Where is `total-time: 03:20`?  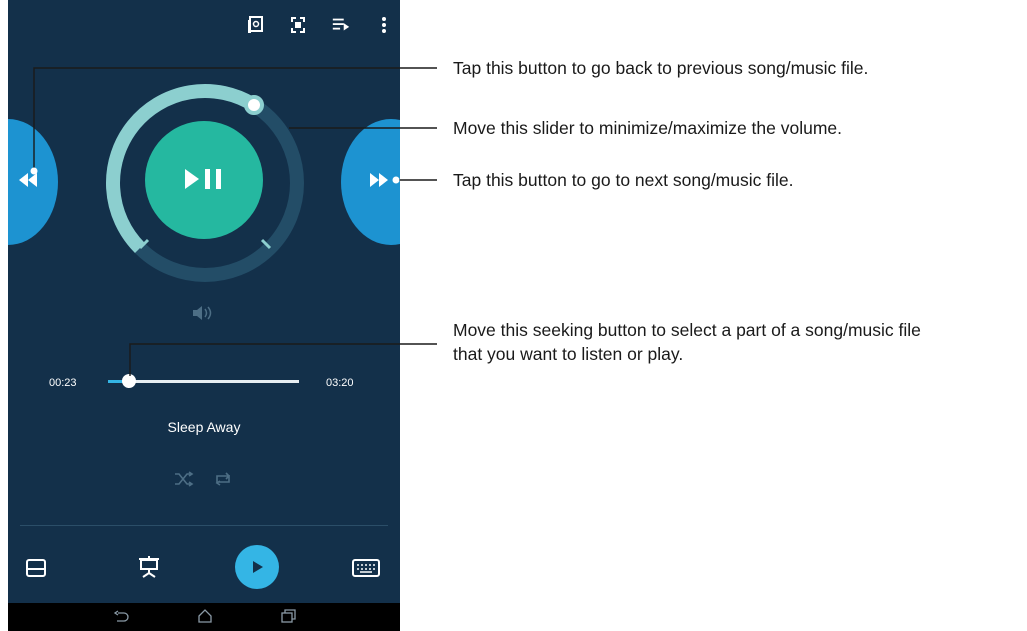 total-time: 03:20 is located at coordinates (340, 383).